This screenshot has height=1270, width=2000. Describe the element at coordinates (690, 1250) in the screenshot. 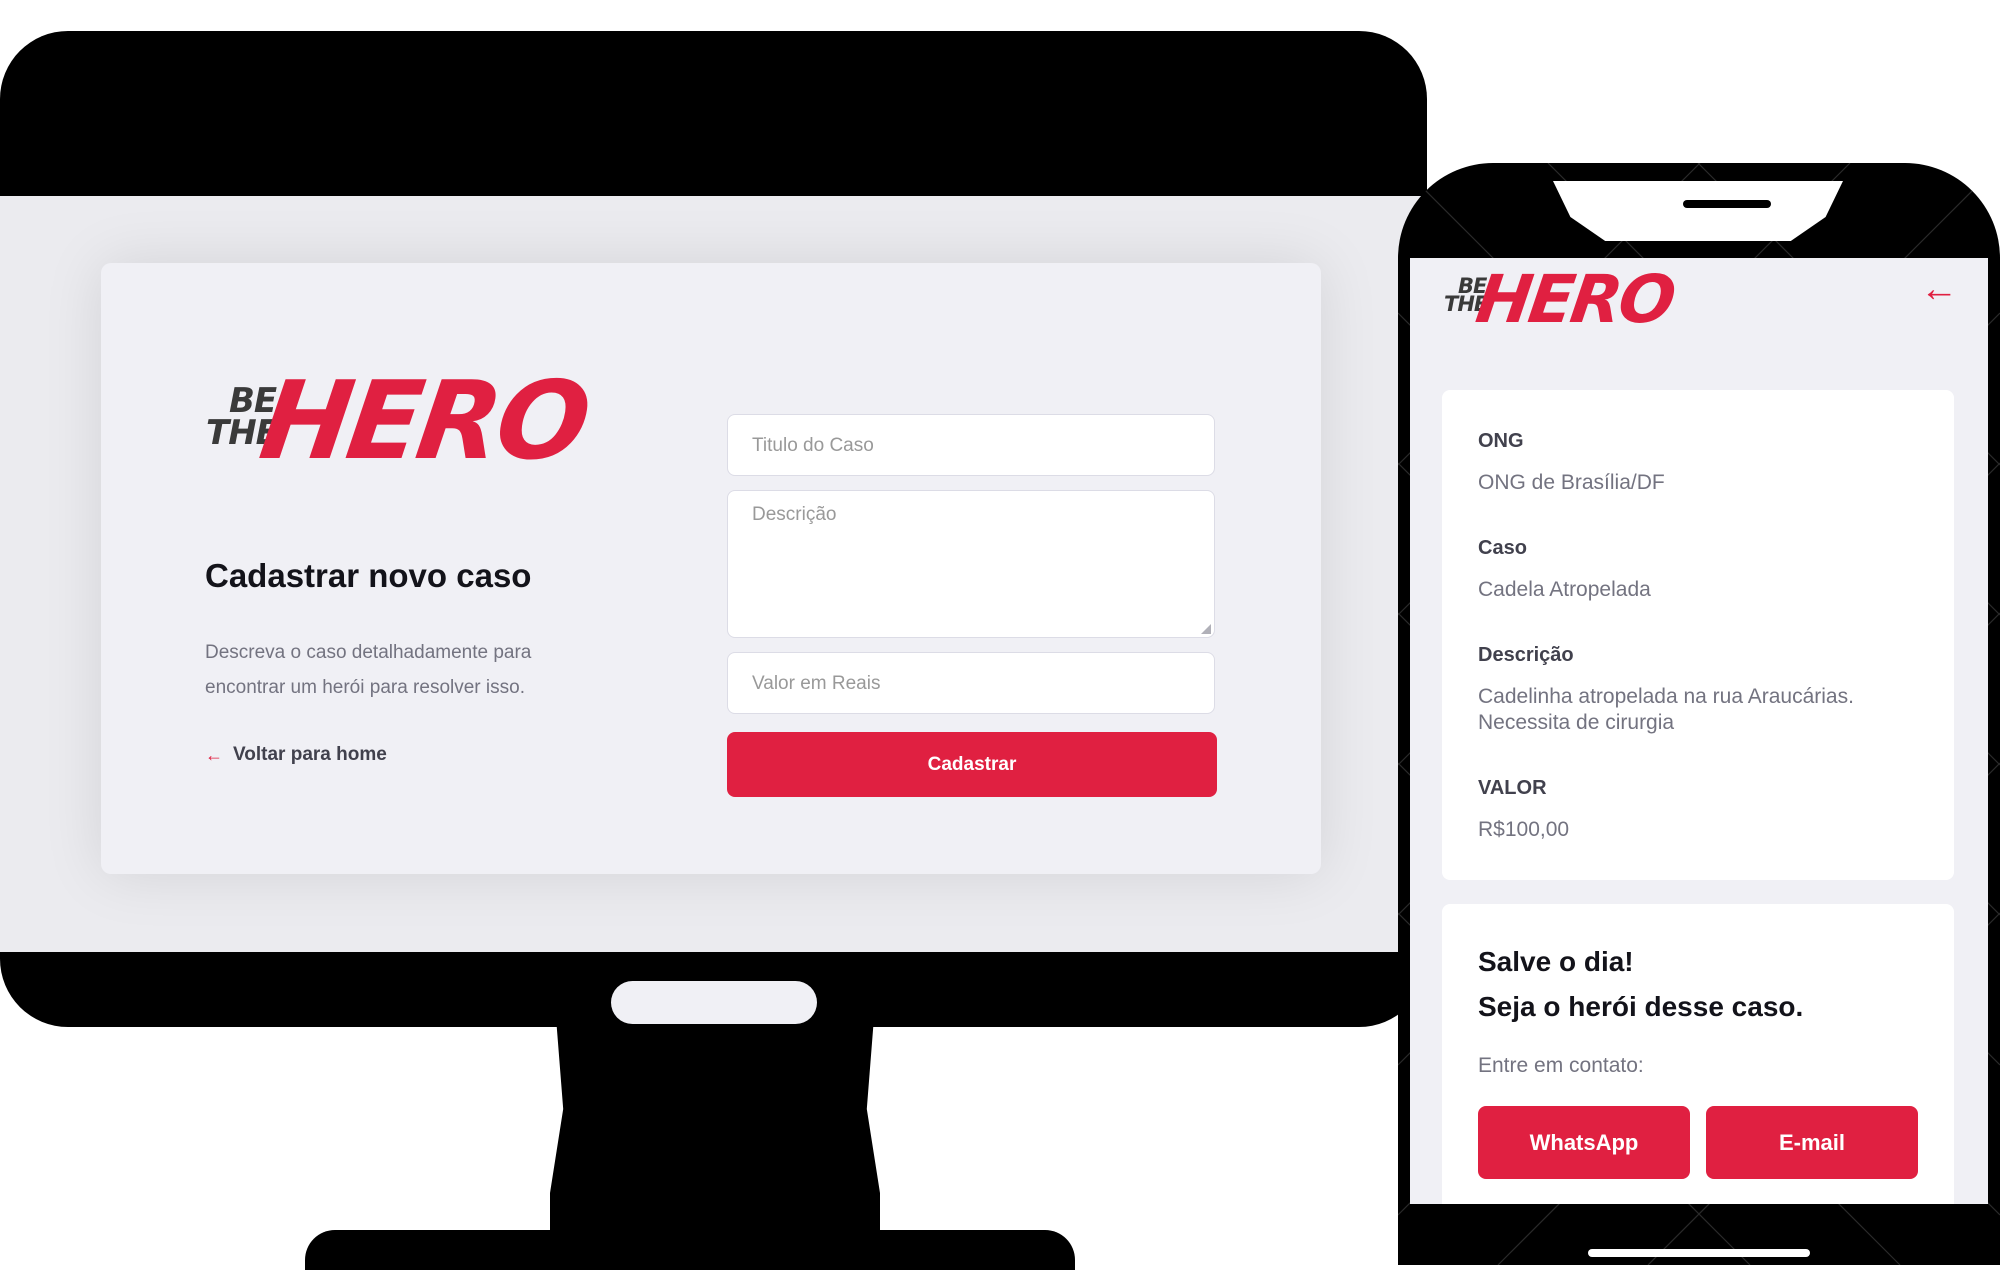

I see `monitor-stand-base` at that location.